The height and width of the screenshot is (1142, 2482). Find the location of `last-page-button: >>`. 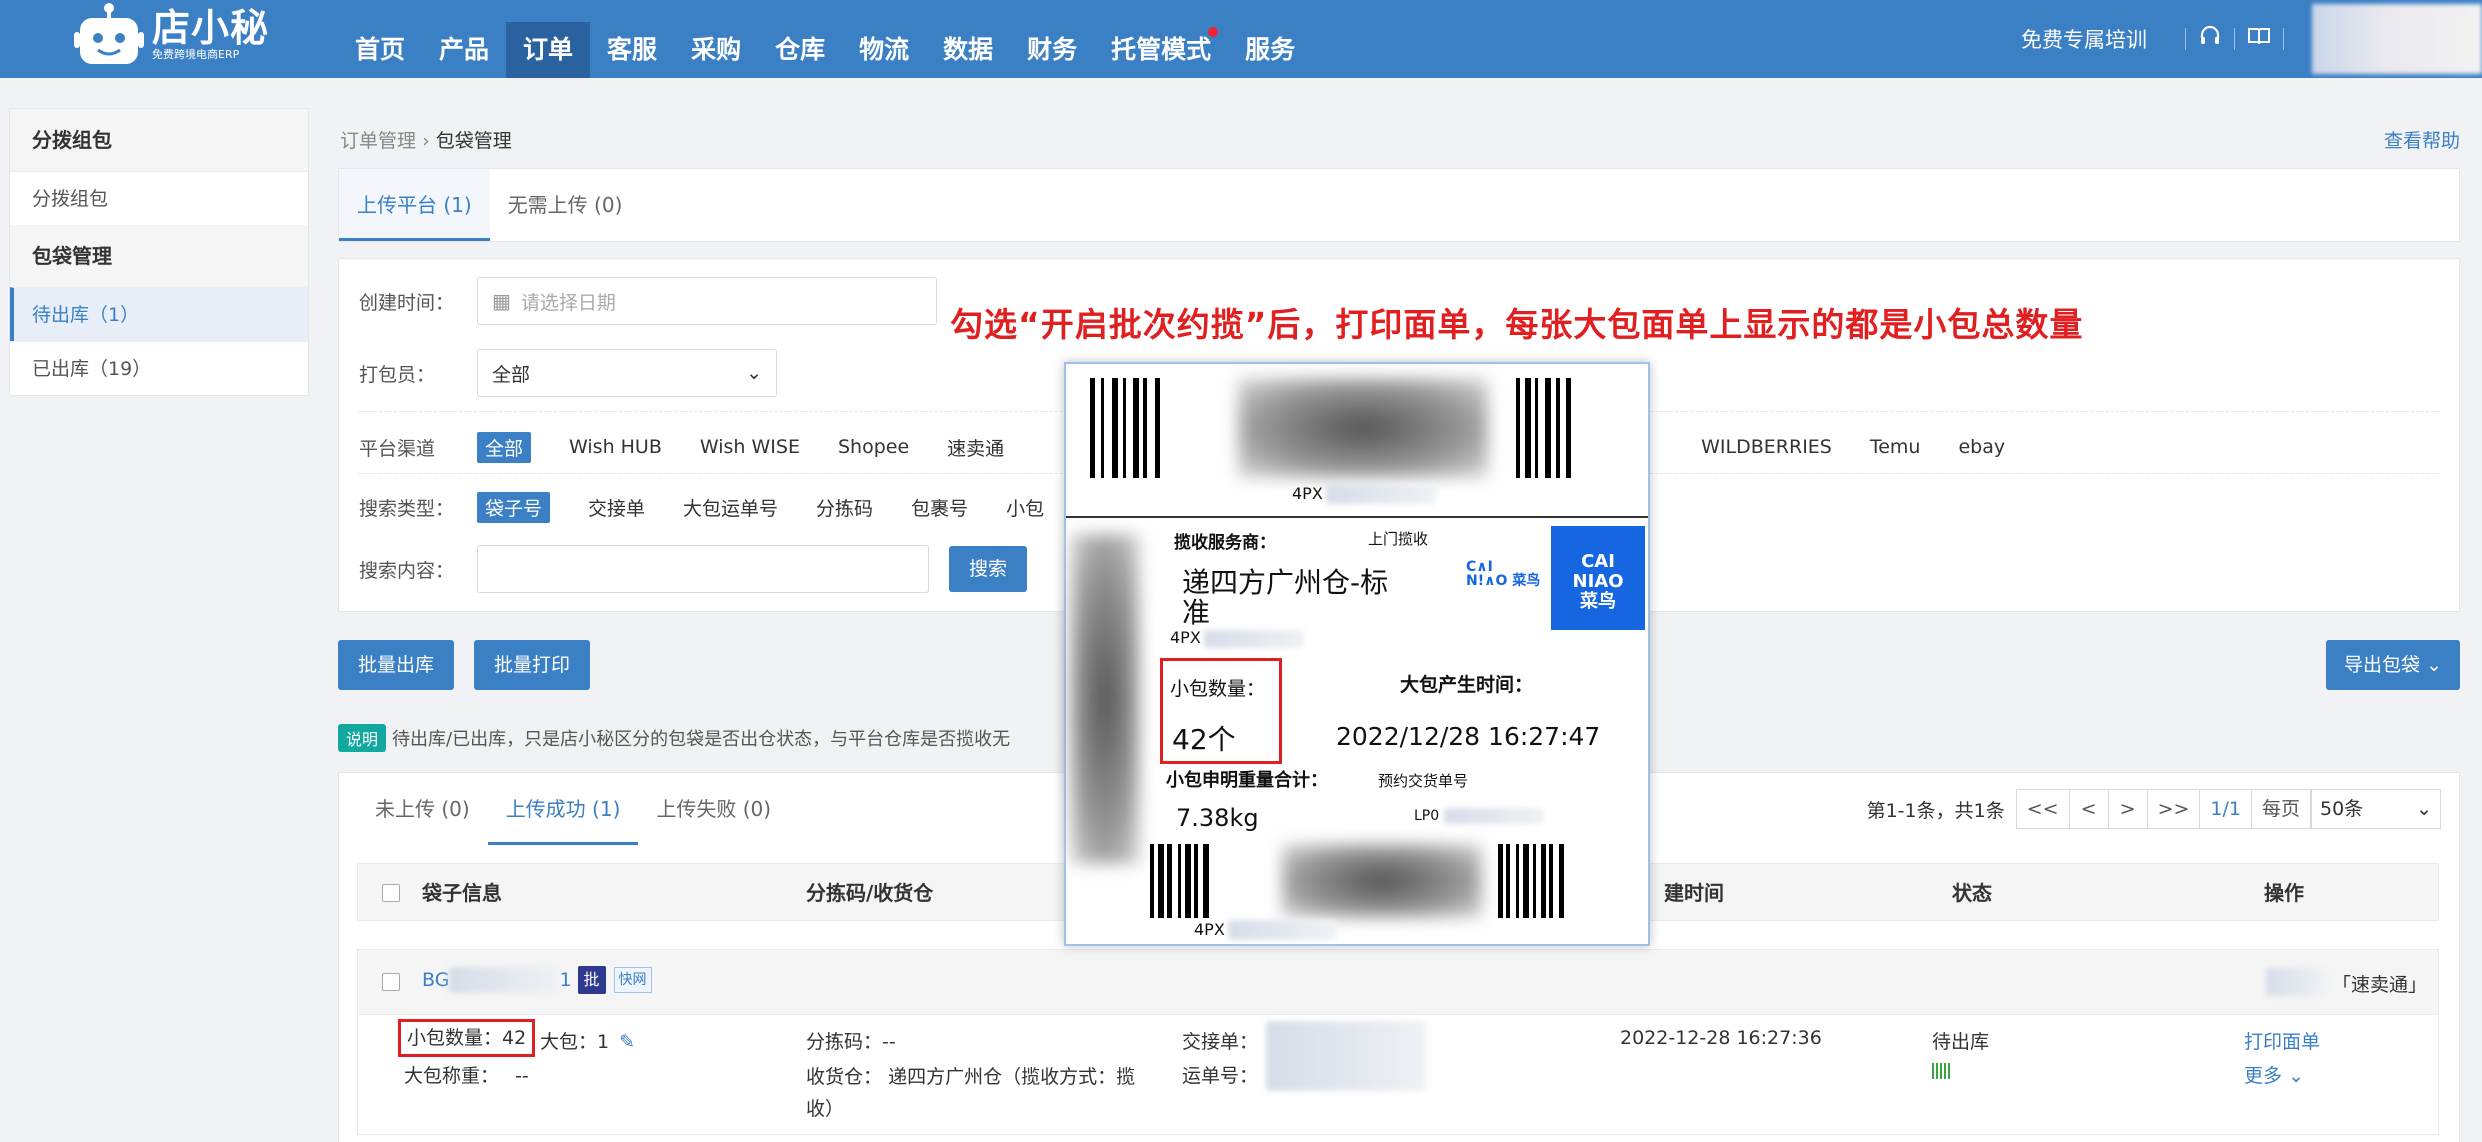

last-page-button: >> is located at coordinates (2173, 809).